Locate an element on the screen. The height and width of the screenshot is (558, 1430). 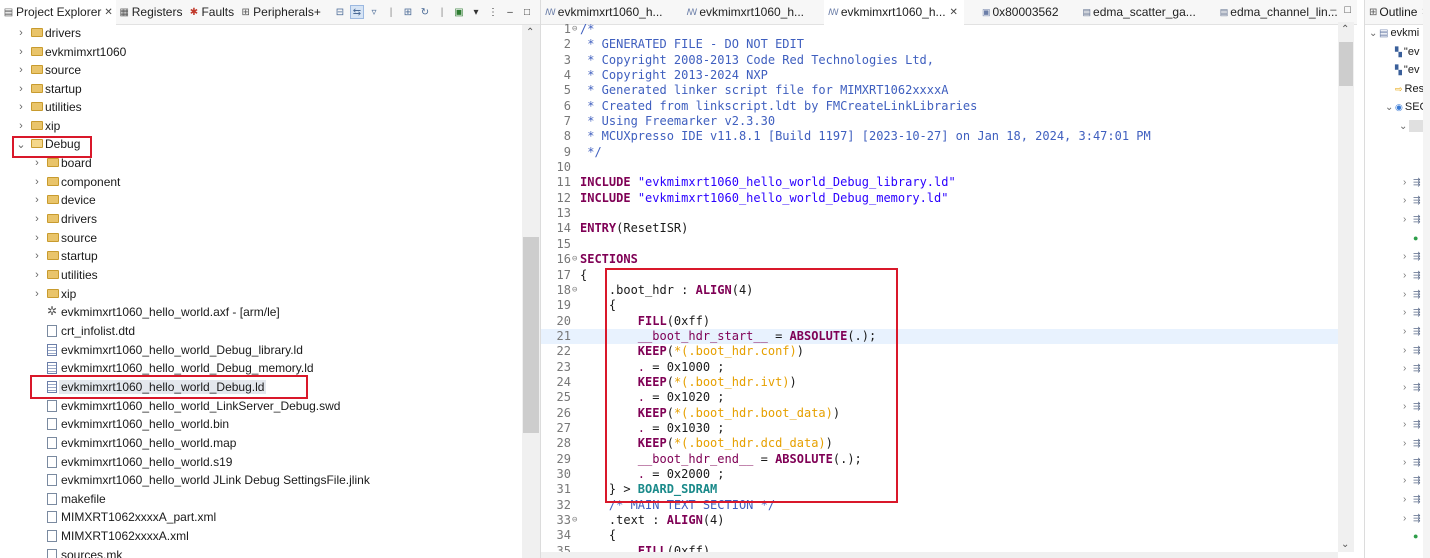
code-line: 9 */ is located at coordinates (939, 152).